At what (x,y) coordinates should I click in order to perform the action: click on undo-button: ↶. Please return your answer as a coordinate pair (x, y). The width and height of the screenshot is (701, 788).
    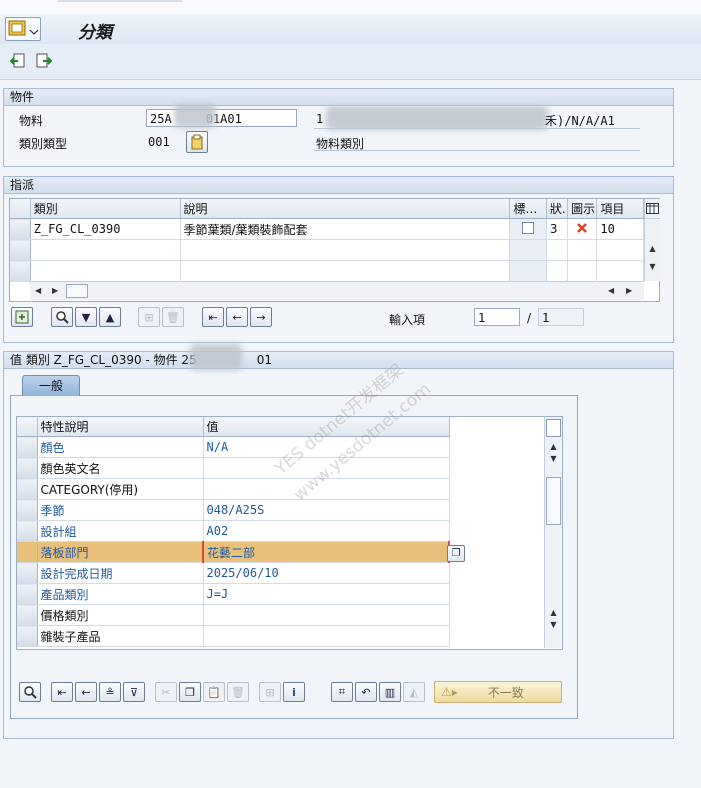
    Looking at the image, I should click on (366, 692).